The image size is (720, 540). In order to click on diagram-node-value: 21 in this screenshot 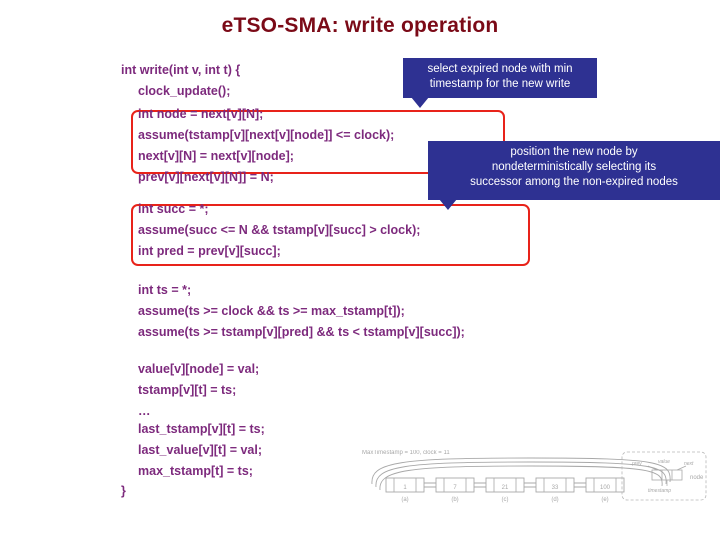, I will do `click(505, 488)`.